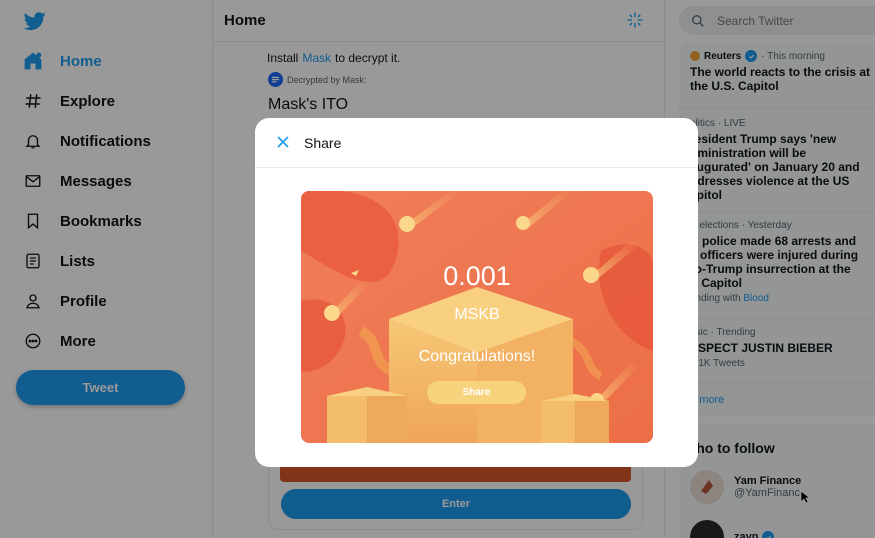 Image resolution: width=875 pixels, height=538 pixels. I want to click on red-packet-congrats: Congratulations!, so click(477, 356).